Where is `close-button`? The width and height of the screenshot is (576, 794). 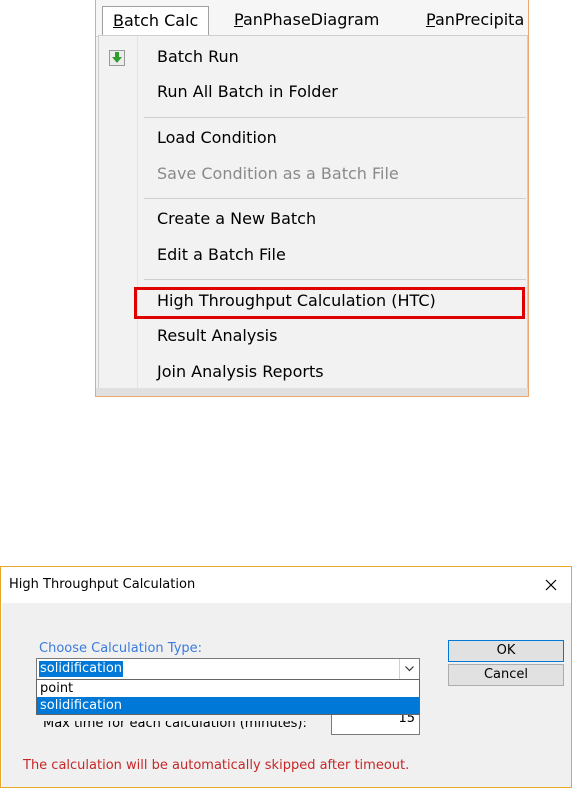
close-button is located at coordinates (551, 585).